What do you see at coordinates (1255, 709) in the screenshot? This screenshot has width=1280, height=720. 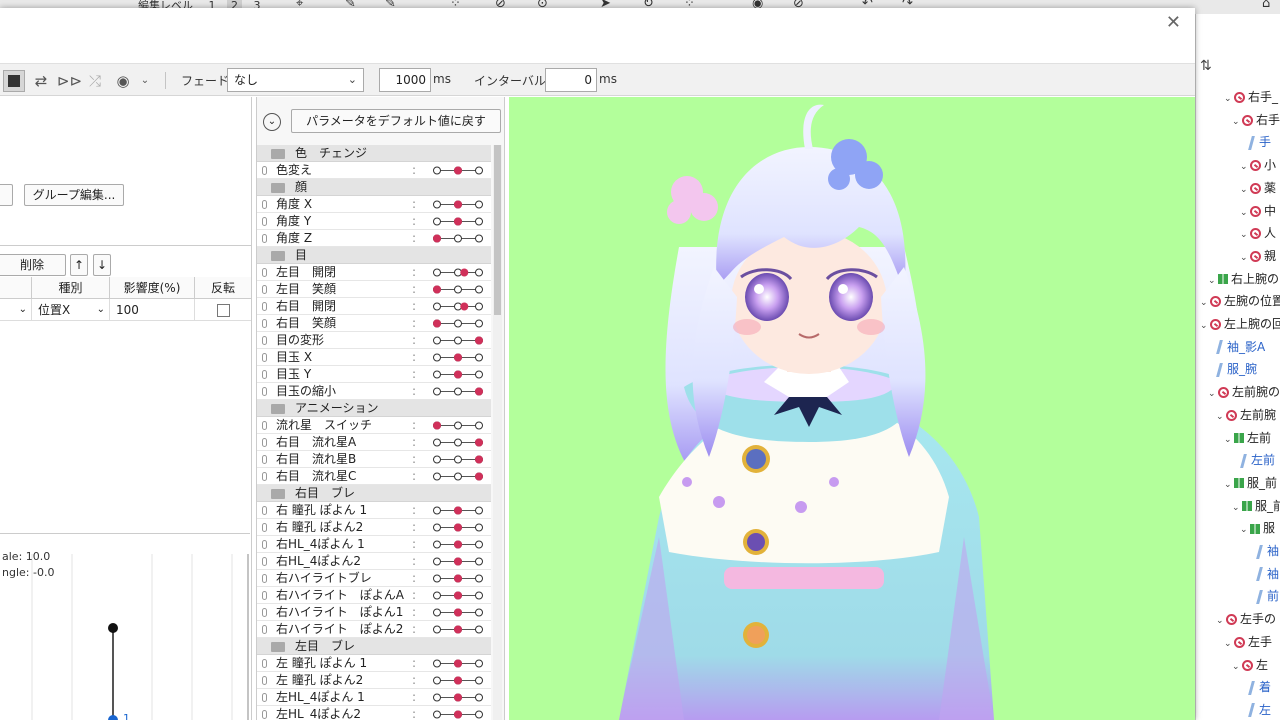 I see `tree-item: 左` at bounding box center [1255, 709].